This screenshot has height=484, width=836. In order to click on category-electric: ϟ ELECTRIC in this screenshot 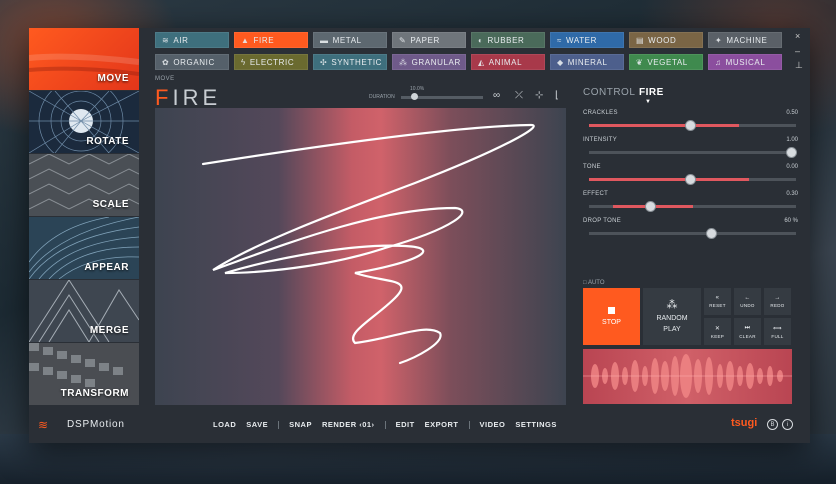, I will do `click(271, 62)`.